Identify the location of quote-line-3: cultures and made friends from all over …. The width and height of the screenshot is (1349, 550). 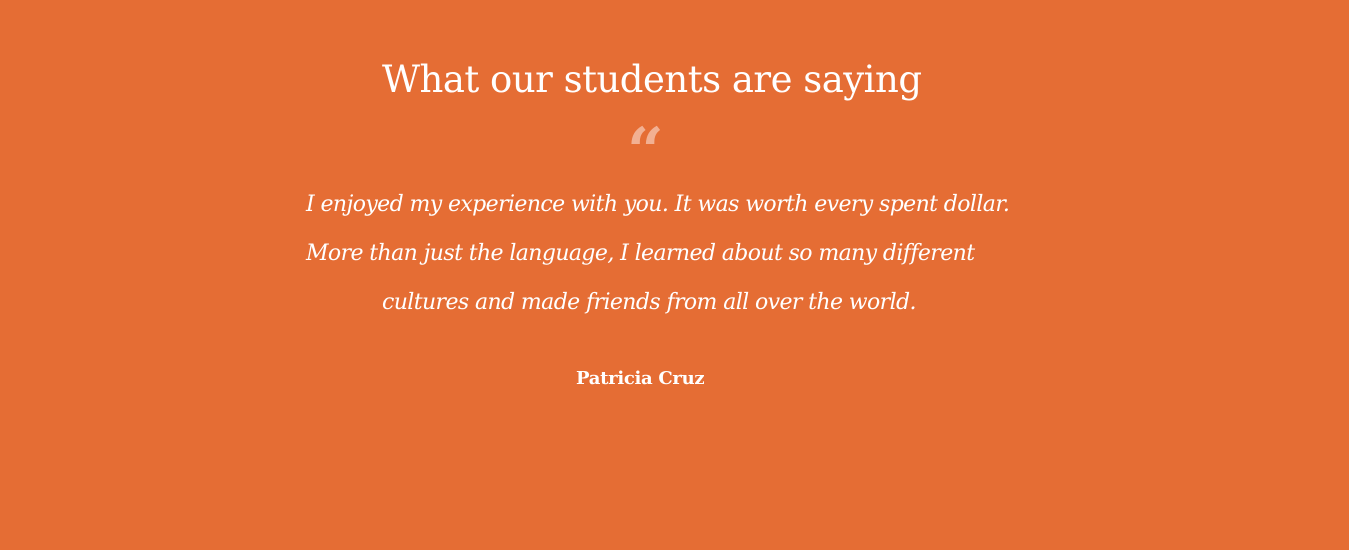
(649, 302).